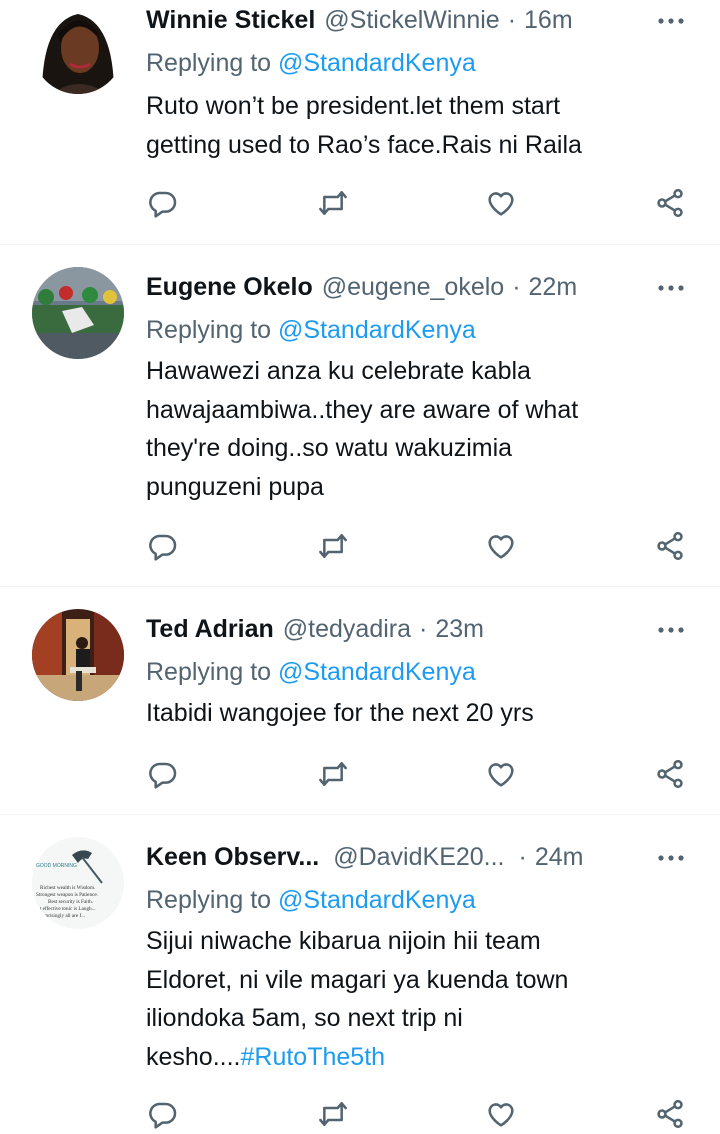  What do you see at coordinates (413, 1057) in the screenshot?
I see `tweet-text-line-with-hashtag: kesho....#RutoThe5th` at bounding box center [413, 1057].